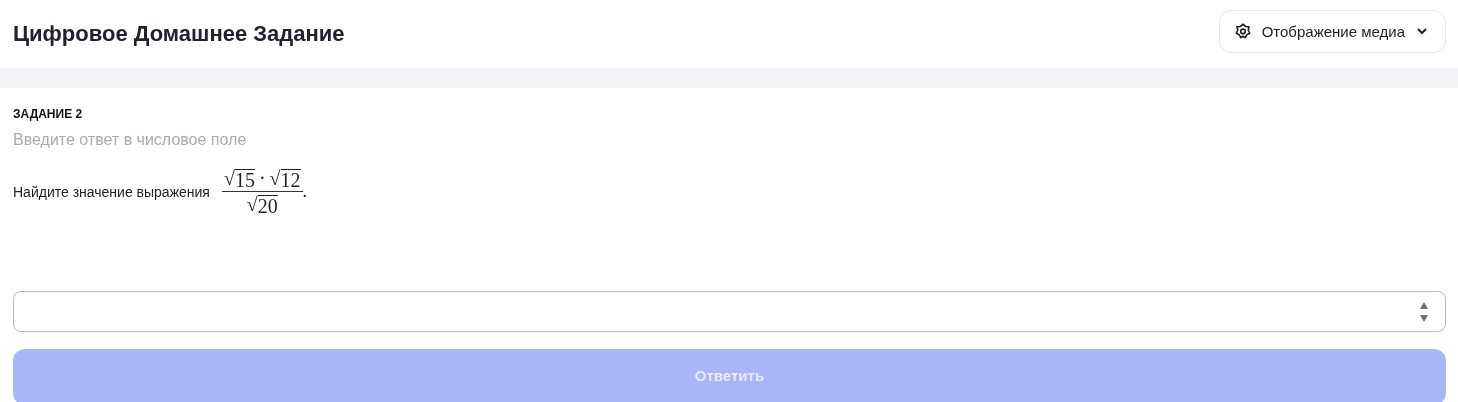 This screenshot has width=1458, height=402. I want to click on answer-field, so click(729, 311).